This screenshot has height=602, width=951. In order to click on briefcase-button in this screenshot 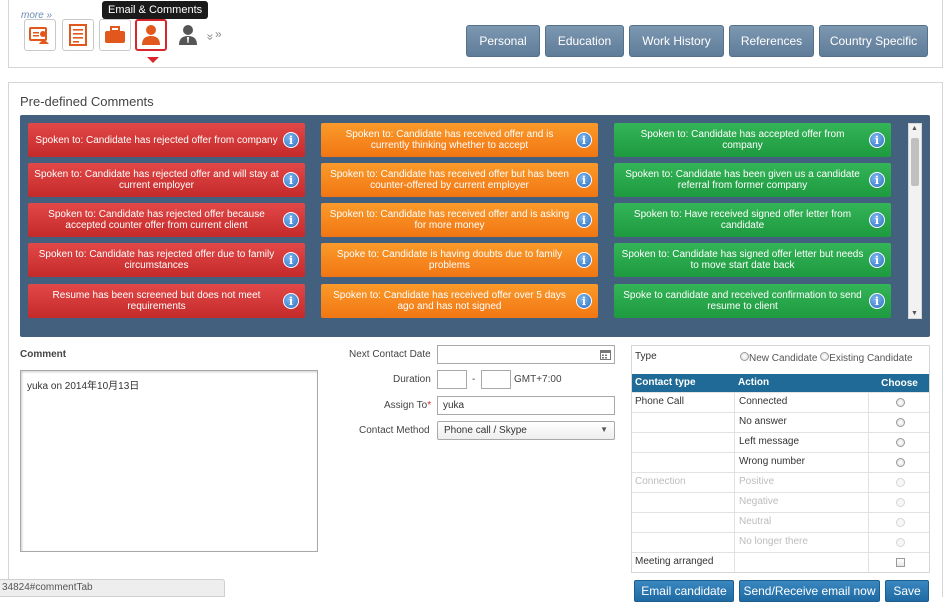, I will do `click(115, 35)`.